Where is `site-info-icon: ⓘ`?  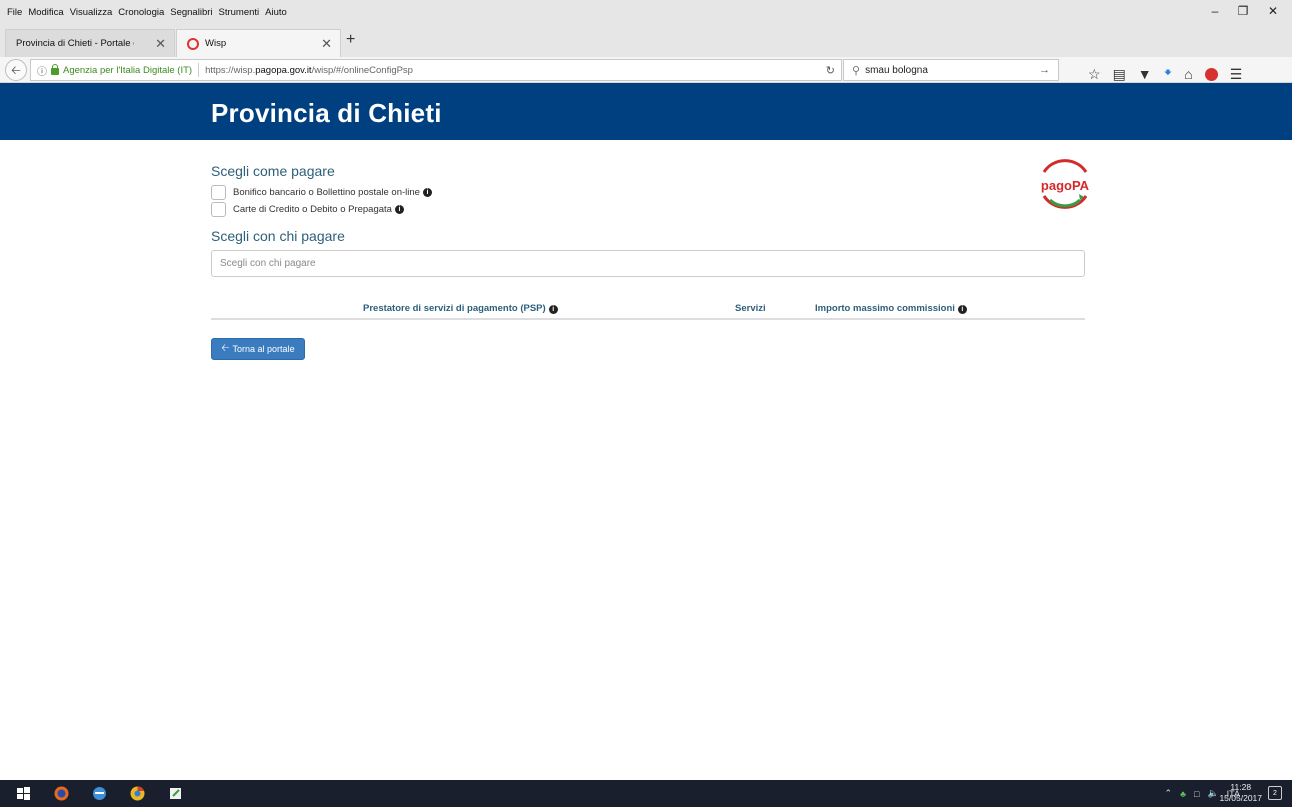
site-info-icon: ⓘ is located at coordinates (42, 70).